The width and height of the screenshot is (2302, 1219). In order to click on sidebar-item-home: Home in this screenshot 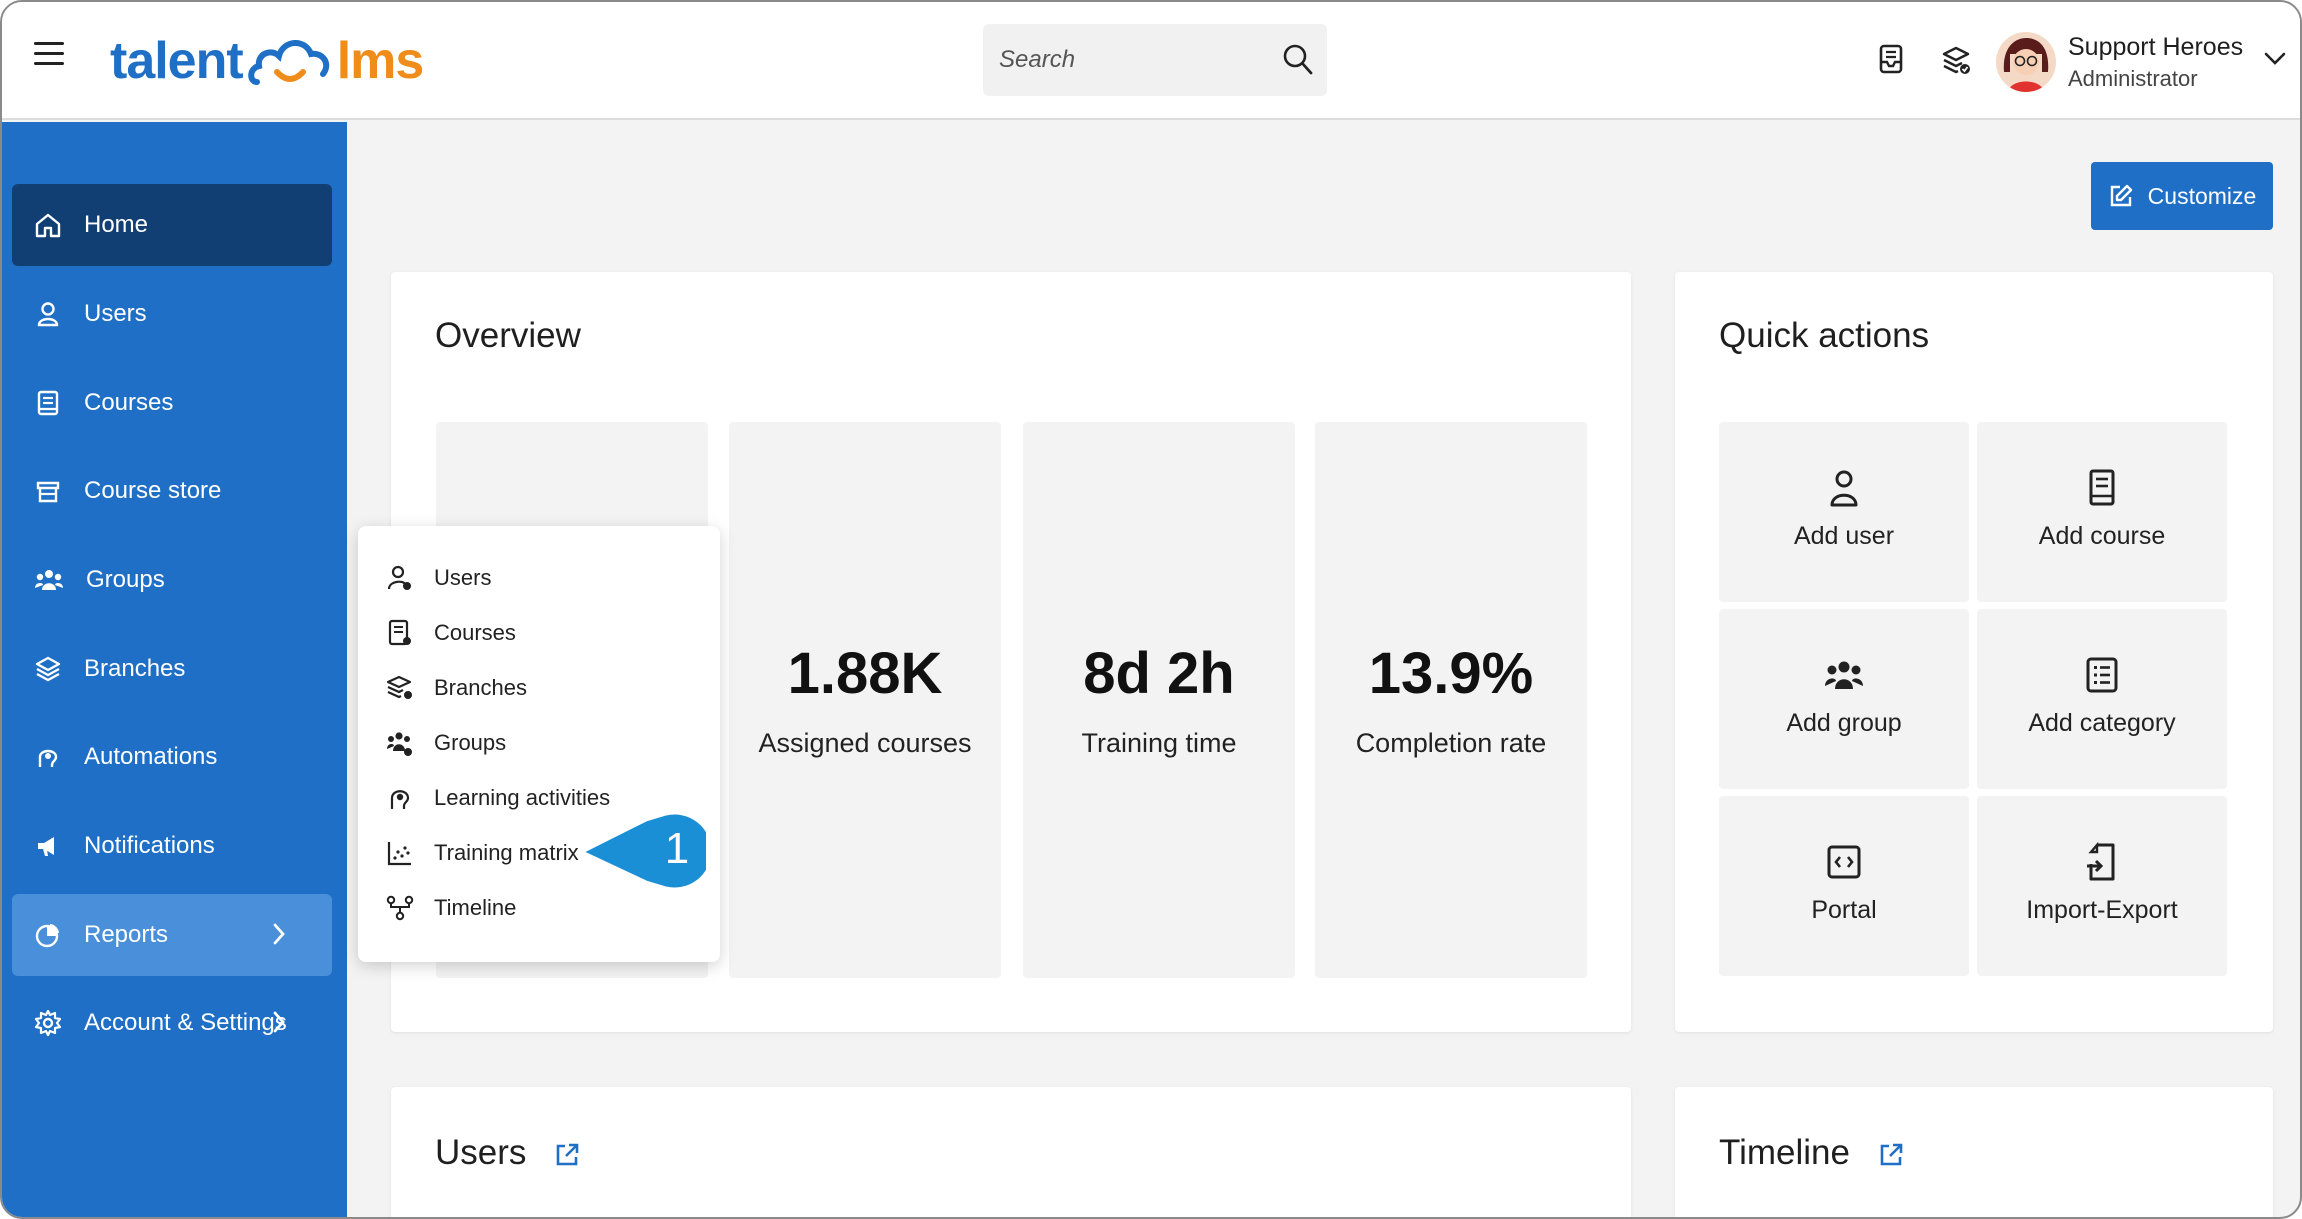, I will do `click(172, 225)`.